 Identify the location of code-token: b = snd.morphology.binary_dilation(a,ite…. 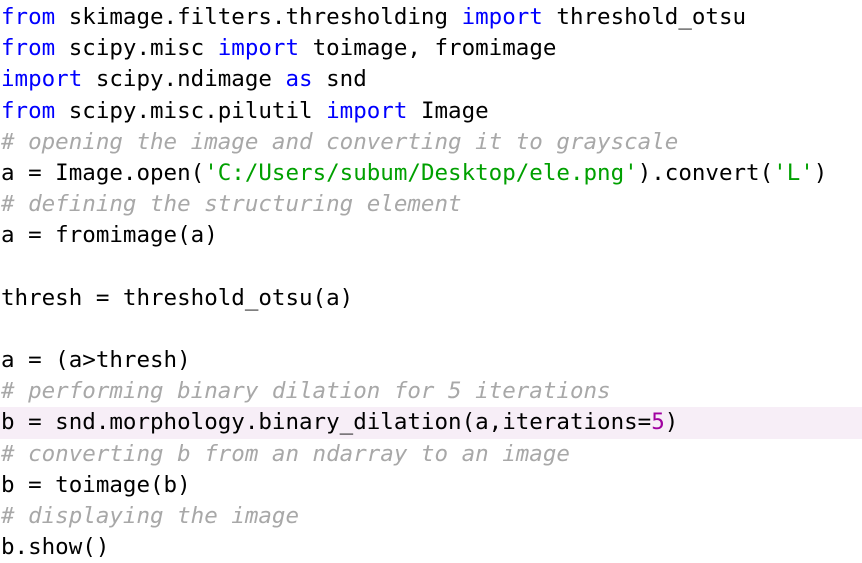
(326, 422).